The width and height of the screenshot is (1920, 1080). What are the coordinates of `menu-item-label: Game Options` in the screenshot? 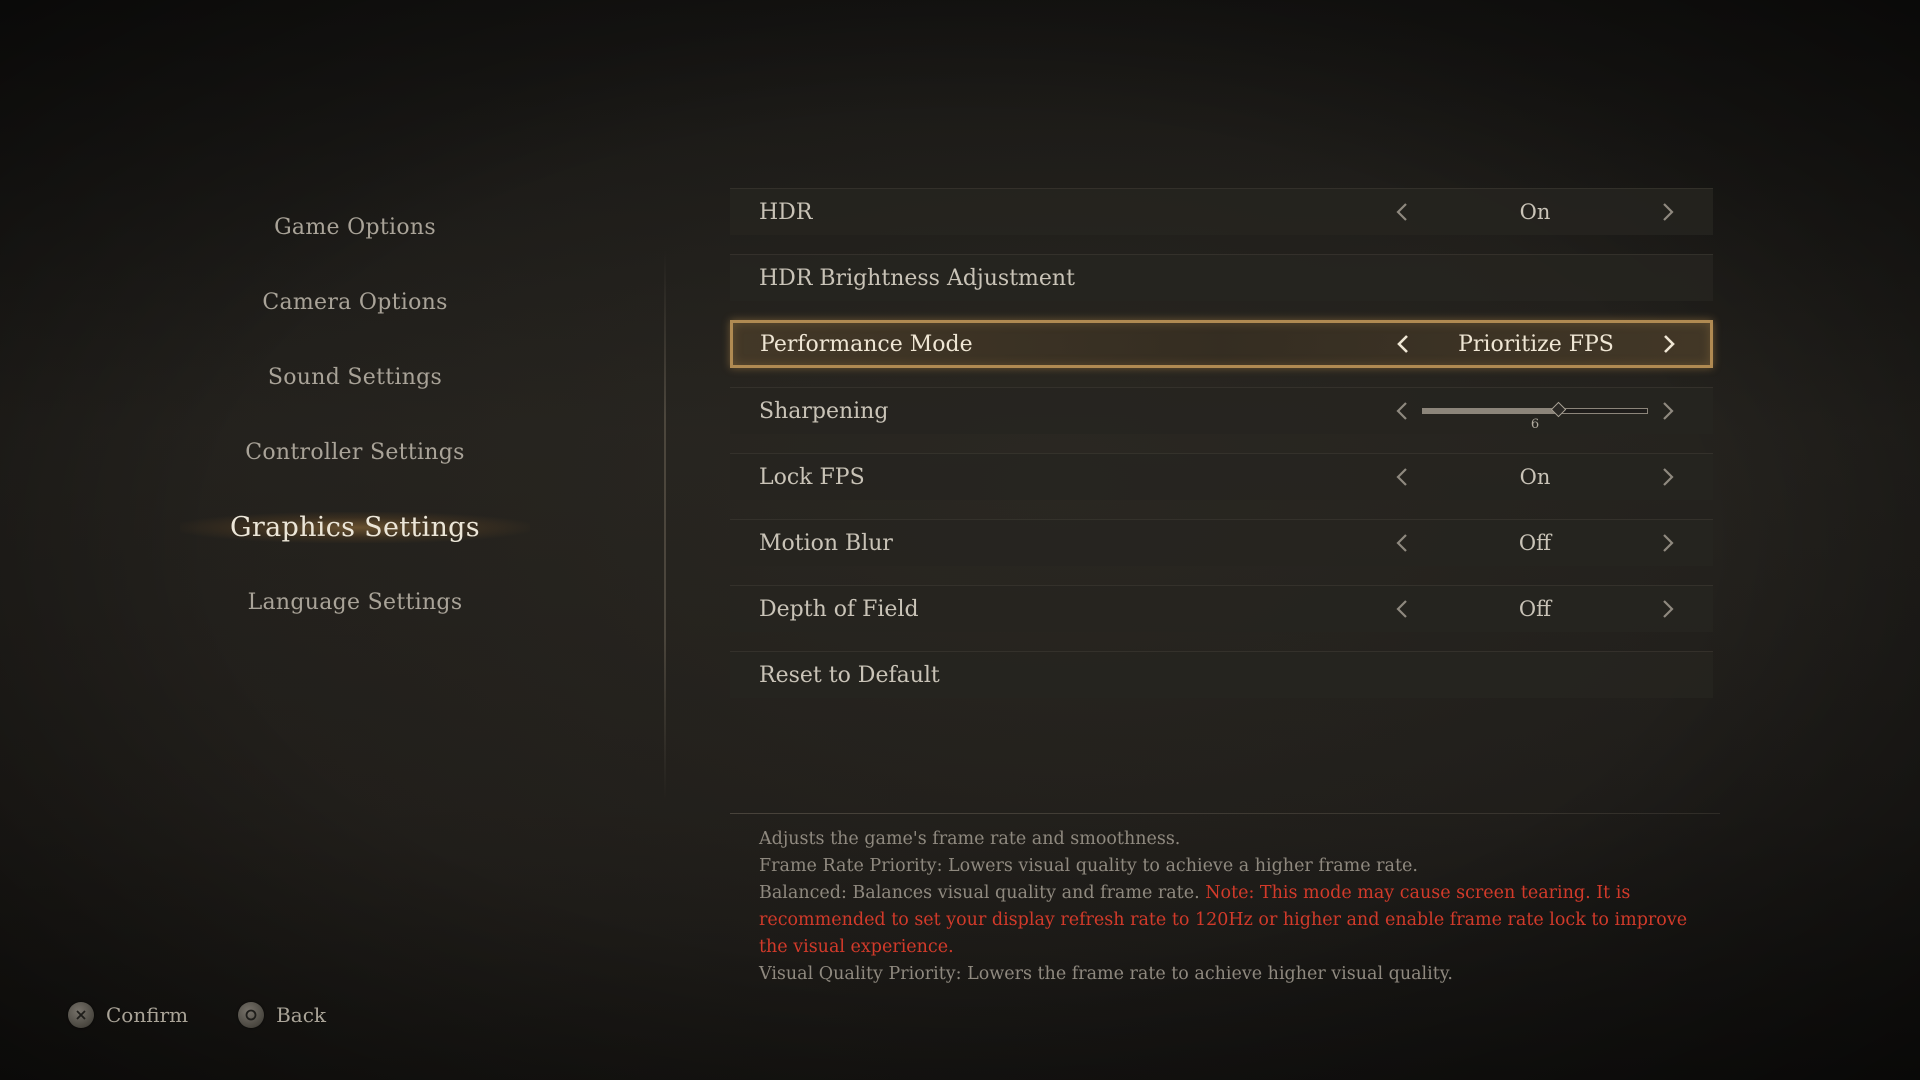 It's located at (355, 227).